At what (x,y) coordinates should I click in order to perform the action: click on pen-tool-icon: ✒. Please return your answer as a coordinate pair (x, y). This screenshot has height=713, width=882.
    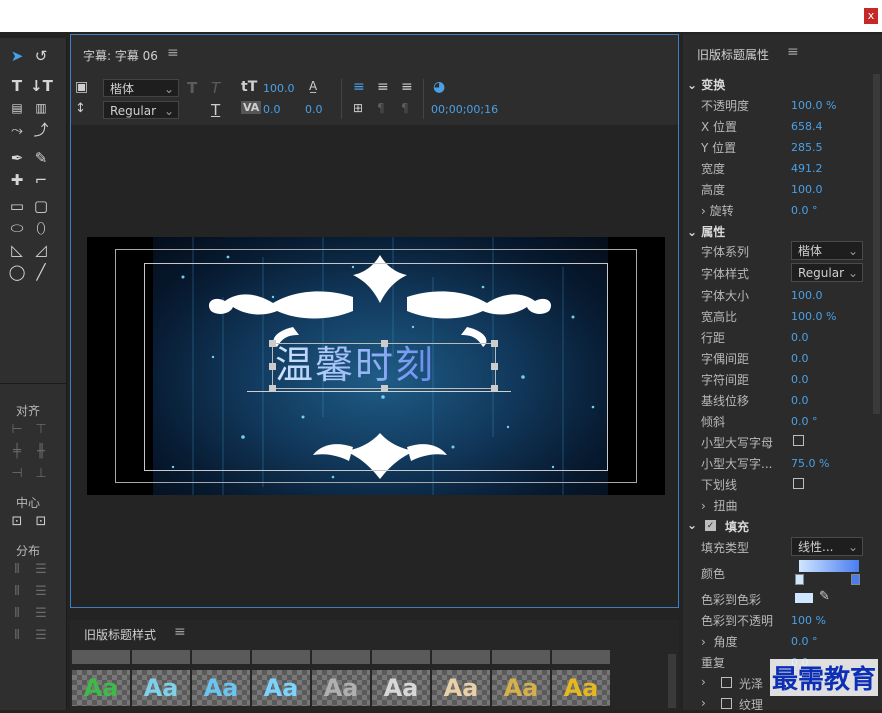
    Looking at the image, I should click on (17, 158).